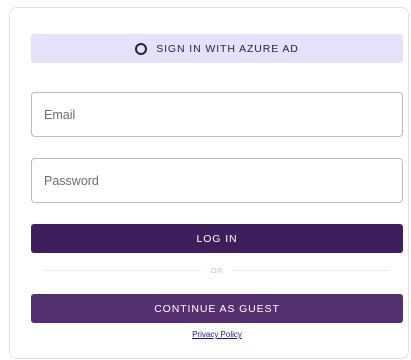 The image size is (411, 360). Describe the element at coordinates (122, 270) in the screenshot. I see `divider-line-left` at that location.